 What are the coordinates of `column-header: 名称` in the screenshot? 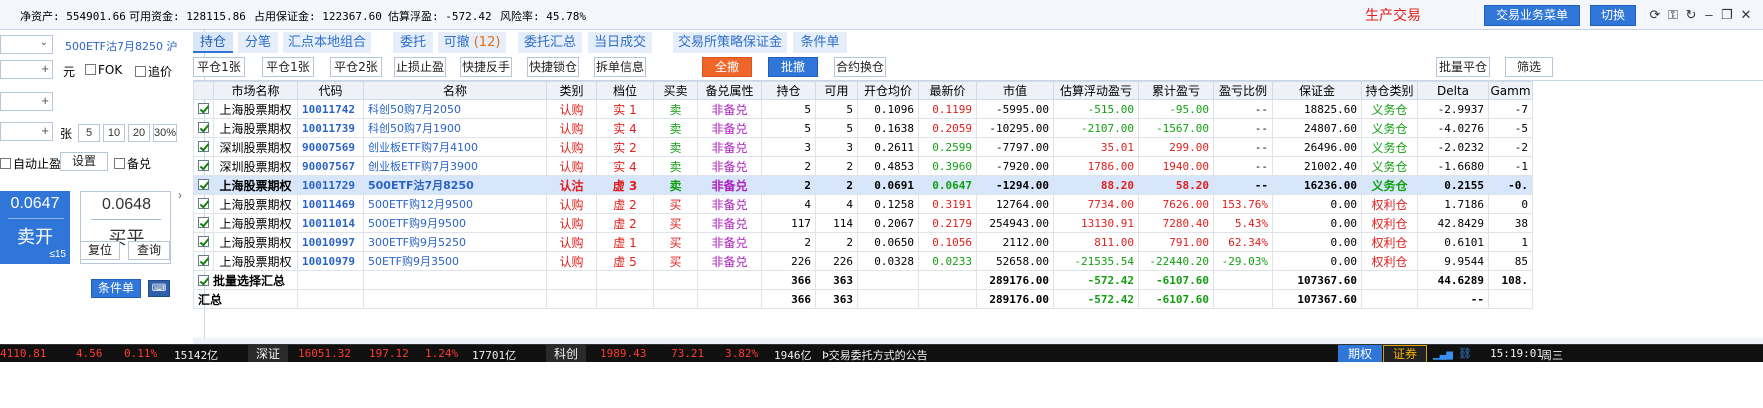 It's located at (455, 90).